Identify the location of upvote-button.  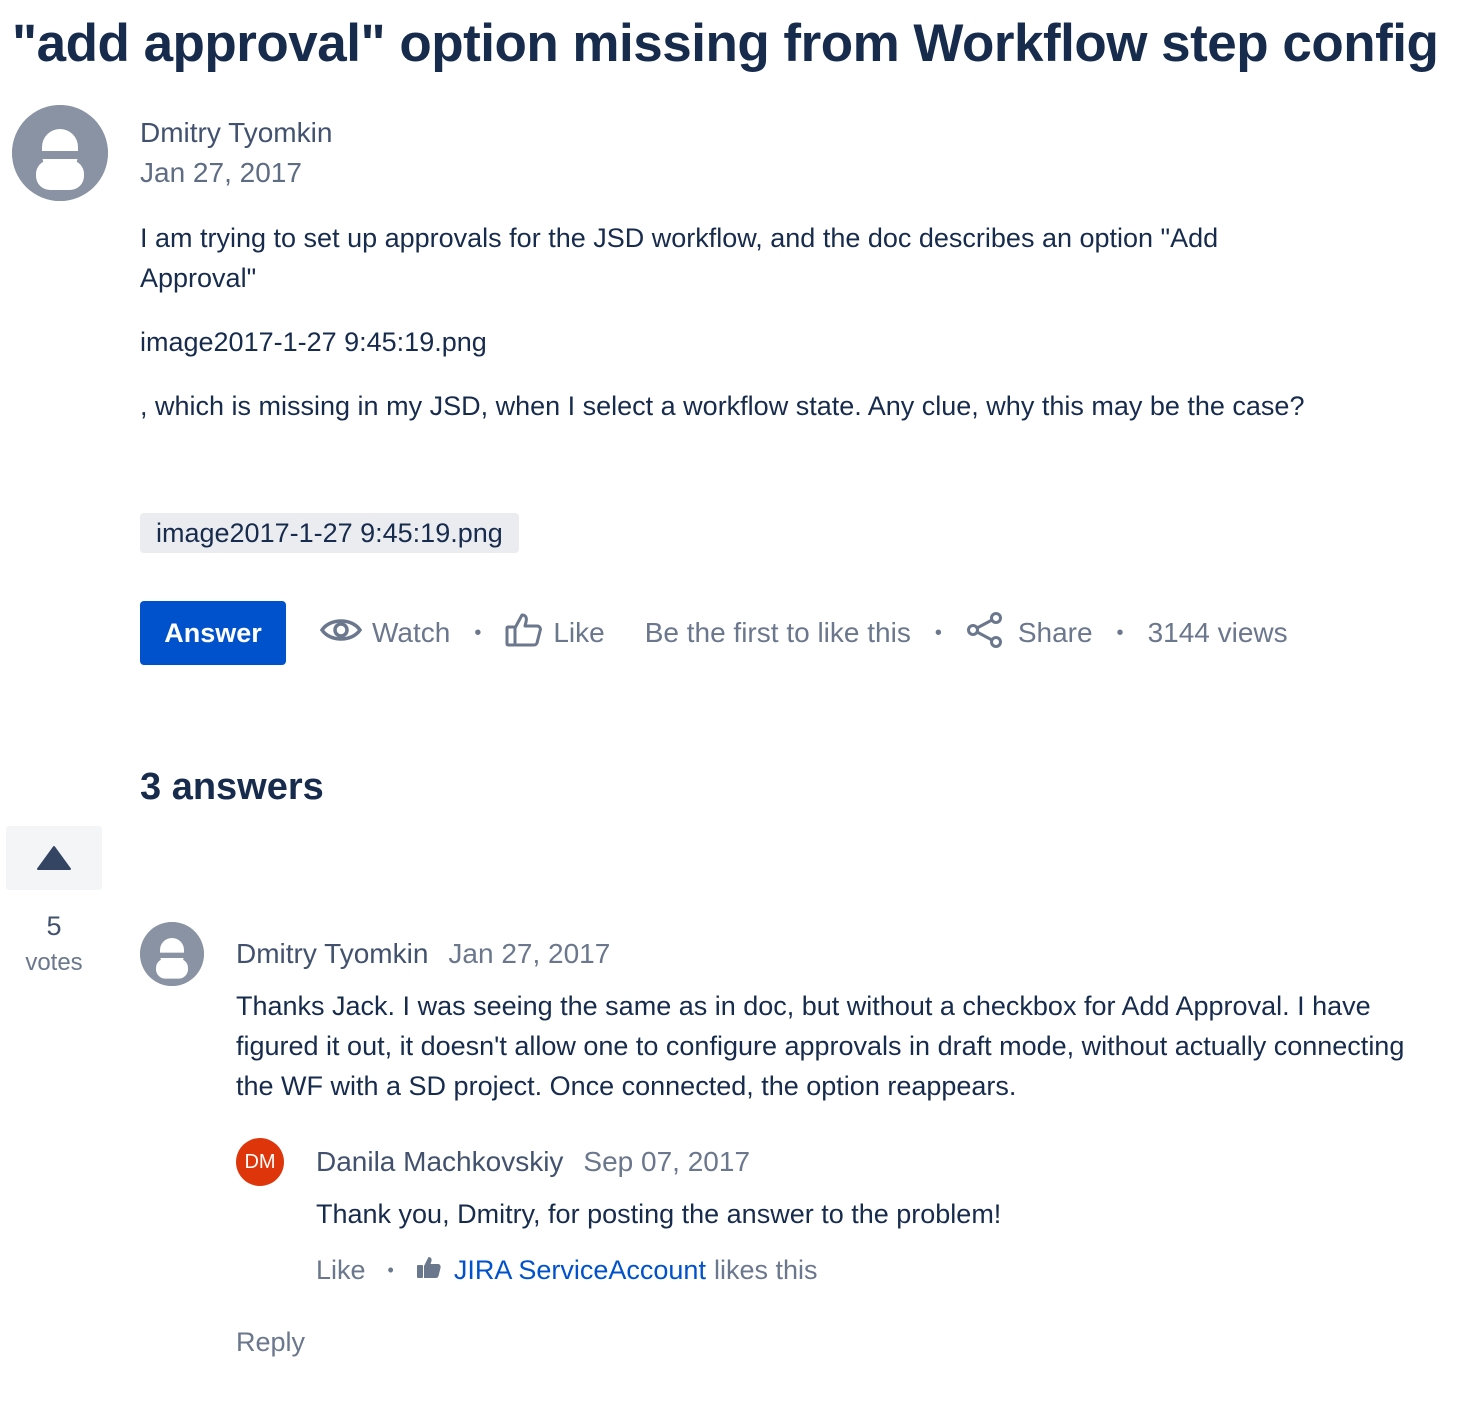
(54, 858).